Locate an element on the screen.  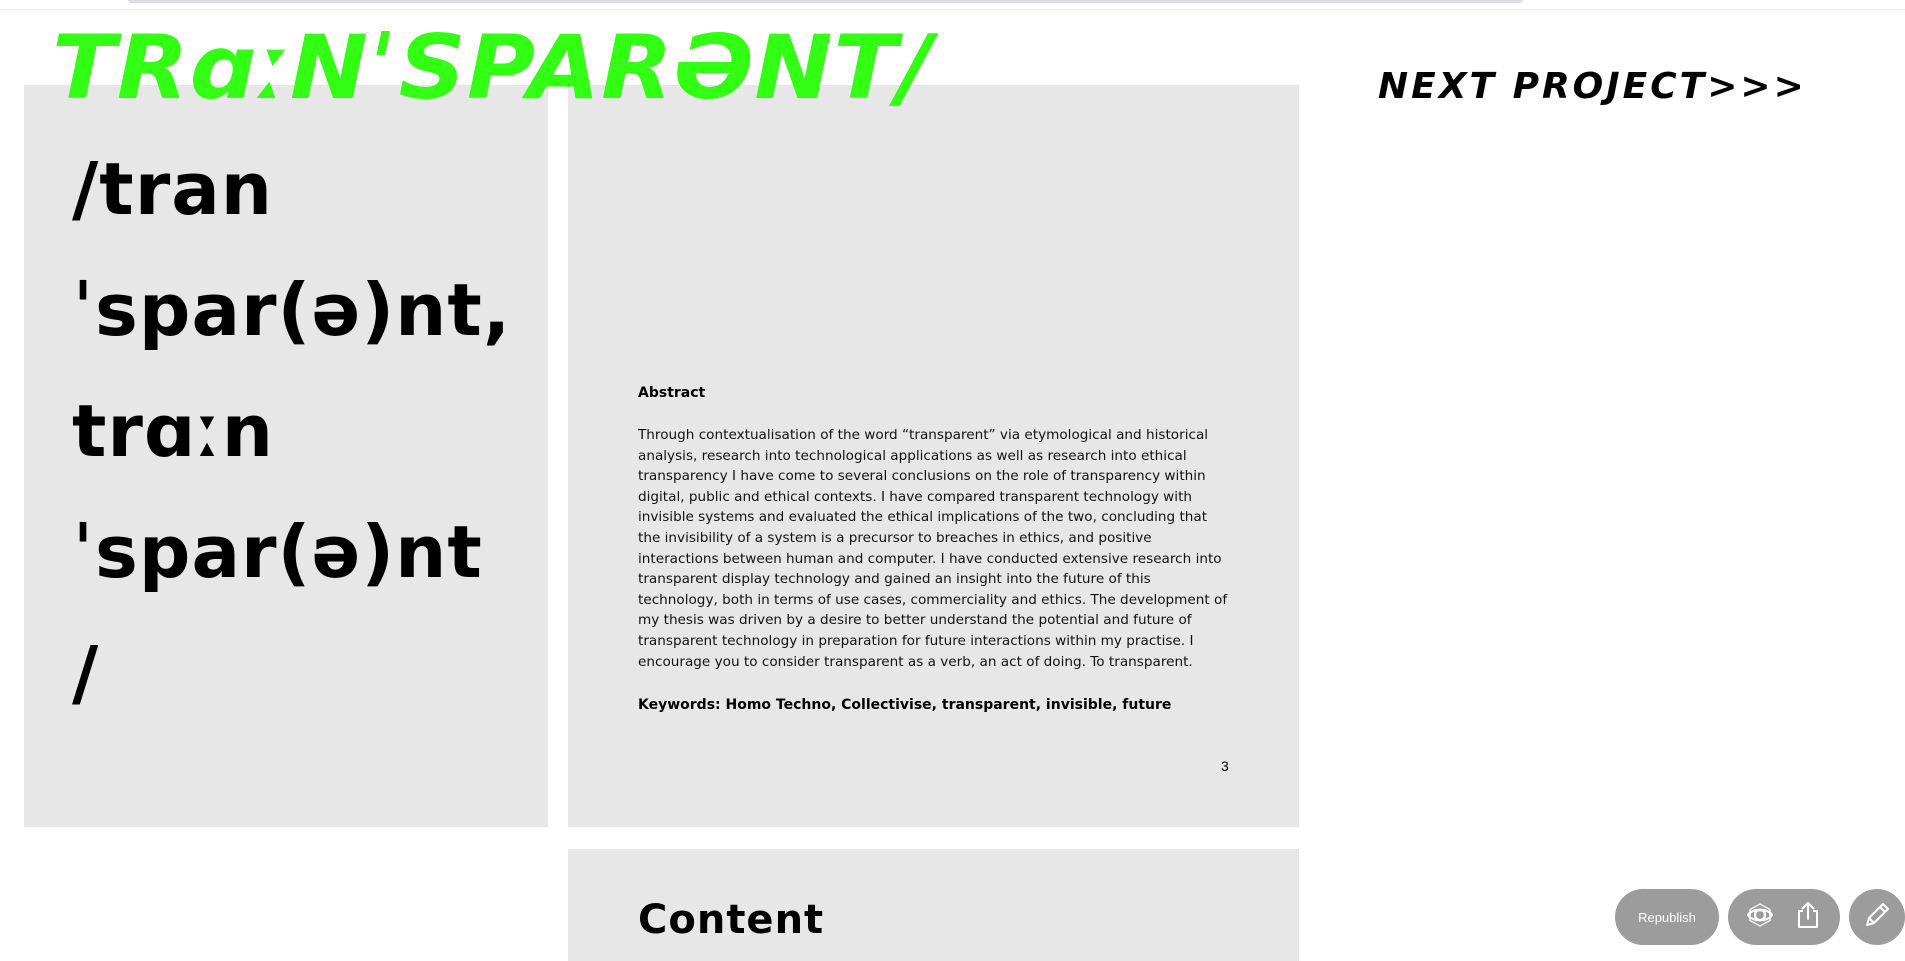
share-icon is located at coordinates (1808, 917).